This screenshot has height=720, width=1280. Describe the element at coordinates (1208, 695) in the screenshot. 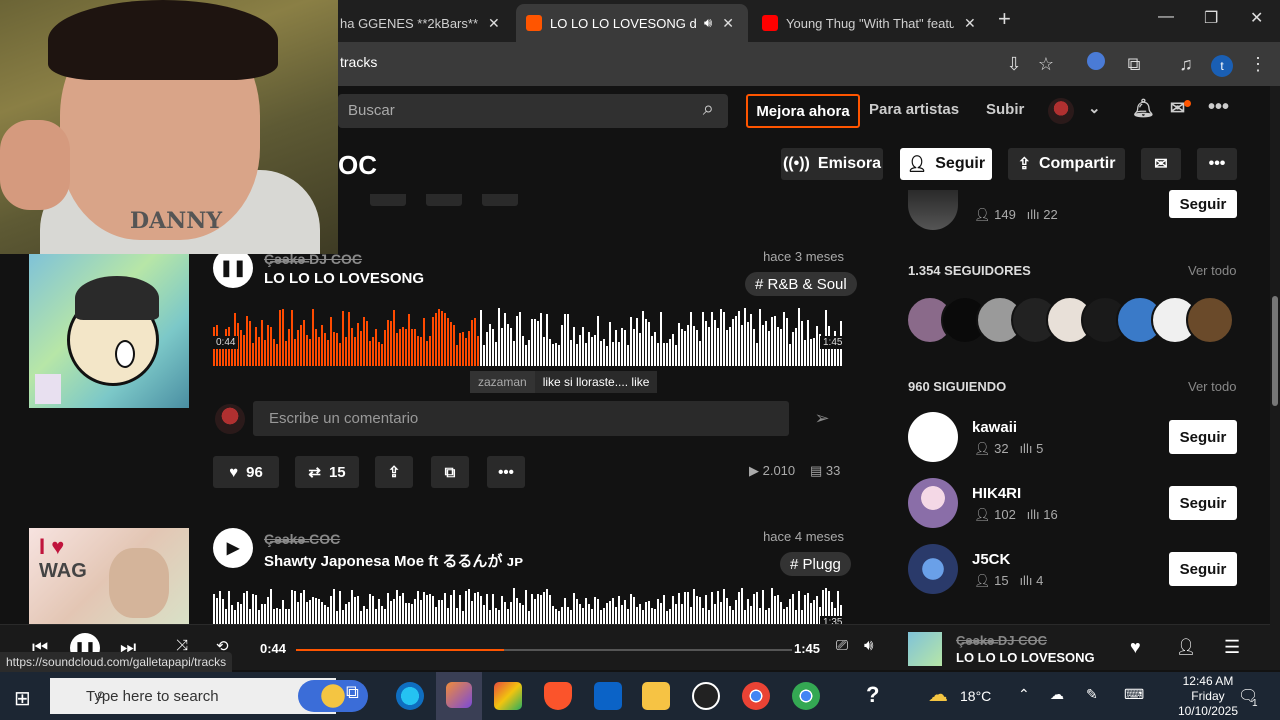

I see `taskbar-clock: 12:46 AM Friday 10/10/2025` at that location.